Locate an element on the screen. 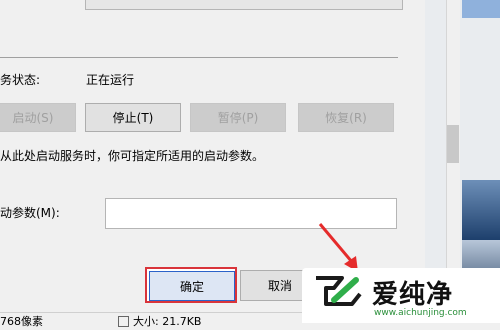 Image resolution: width=500 pixels, height=330 pixels. stop-button: 停止(T) is located at coordinates (133, 117).